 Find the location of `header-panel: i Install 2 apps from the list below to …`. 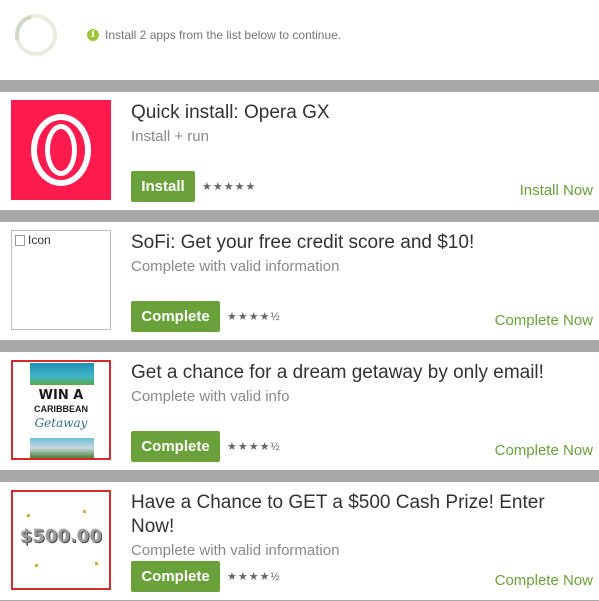

header-panel: i Install 2 apps from the list below to … is located at coordinates (299, 40).